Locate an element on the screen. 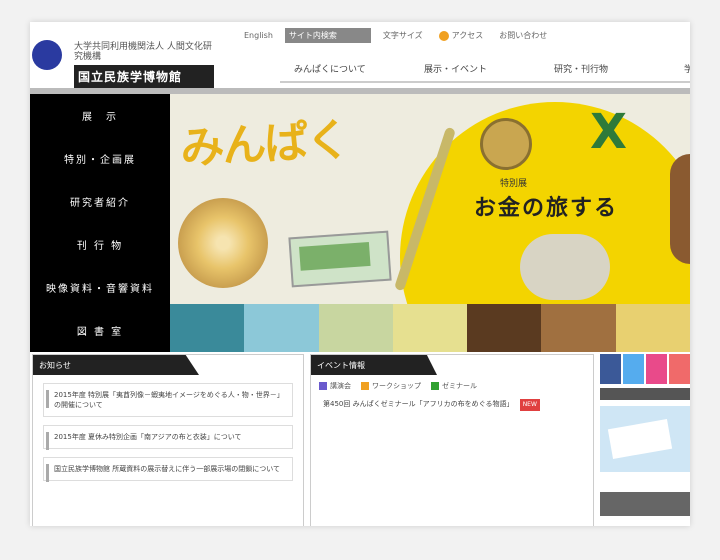 This screenshot has width=720, height=560. facebook-icon is located at coordinates (610, 369).